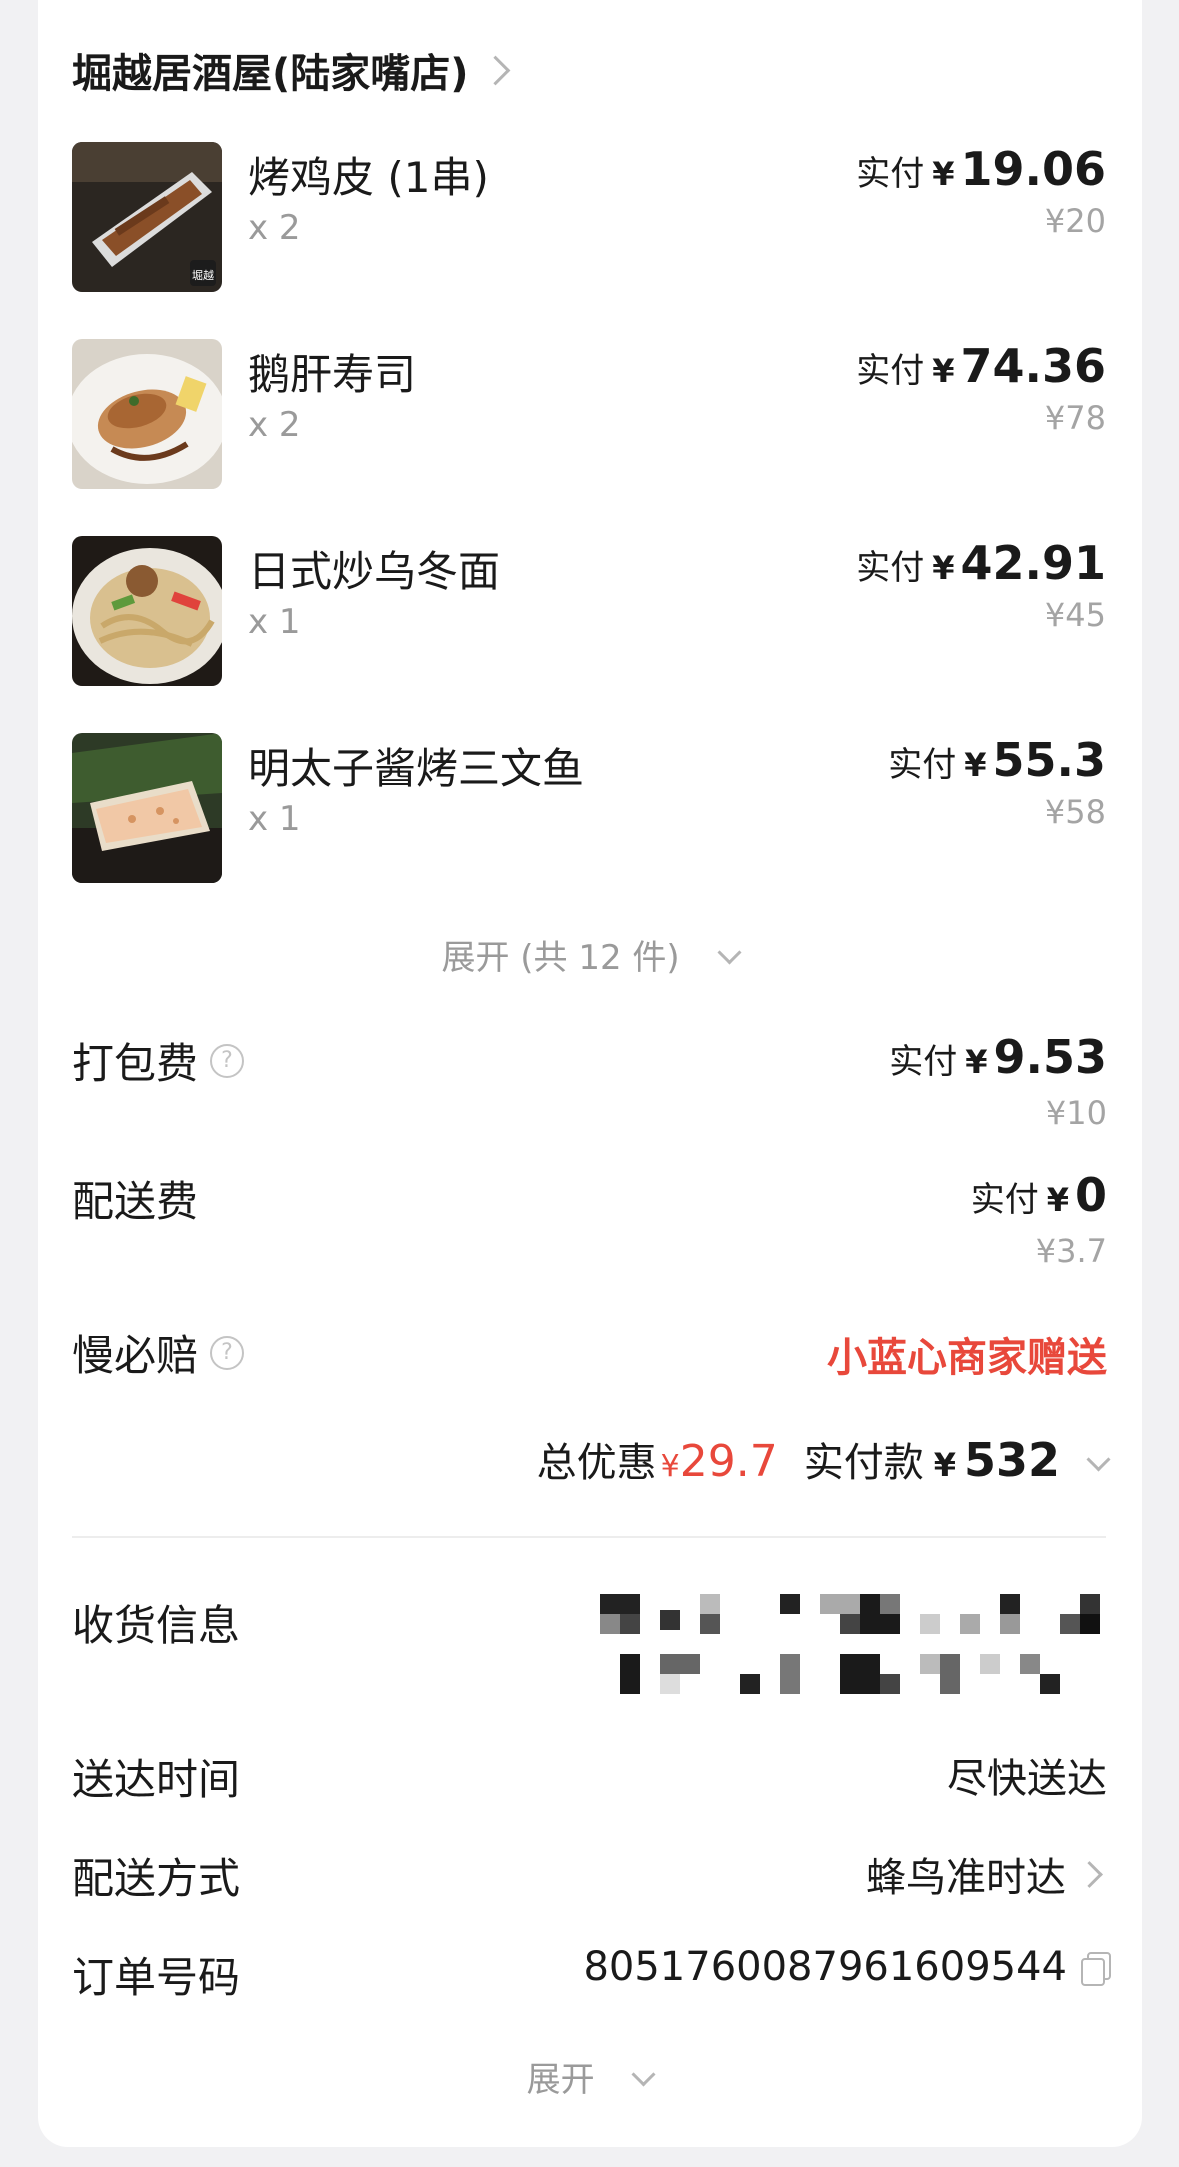 Image resolution: width=1179 pixels, height=2167 pixels. What do you see at coordinates (1075, 221) in the screenshot?
I see `item-original-price: ¥20` at bounding box center [1075, 221].